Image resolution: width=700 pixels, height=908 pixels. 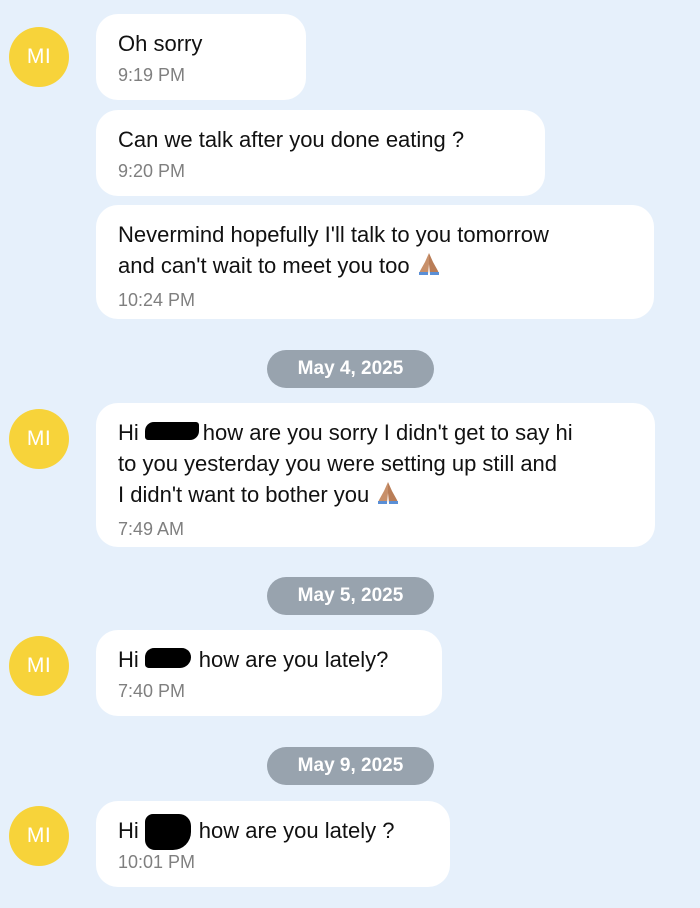 I want to click on message-text: Can we talk after you done eating ?, so click(x=291, y=139).